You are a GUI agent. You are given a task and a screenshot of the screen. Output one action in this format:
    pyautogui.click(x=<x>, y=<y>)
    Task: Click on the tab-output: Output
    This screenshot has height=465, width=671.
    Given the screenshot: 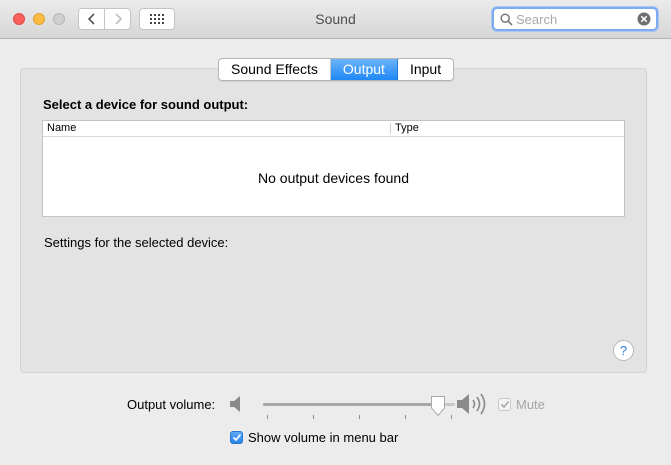 What is the action you would take?
    pyautogui.click(x=364, y=69)
    